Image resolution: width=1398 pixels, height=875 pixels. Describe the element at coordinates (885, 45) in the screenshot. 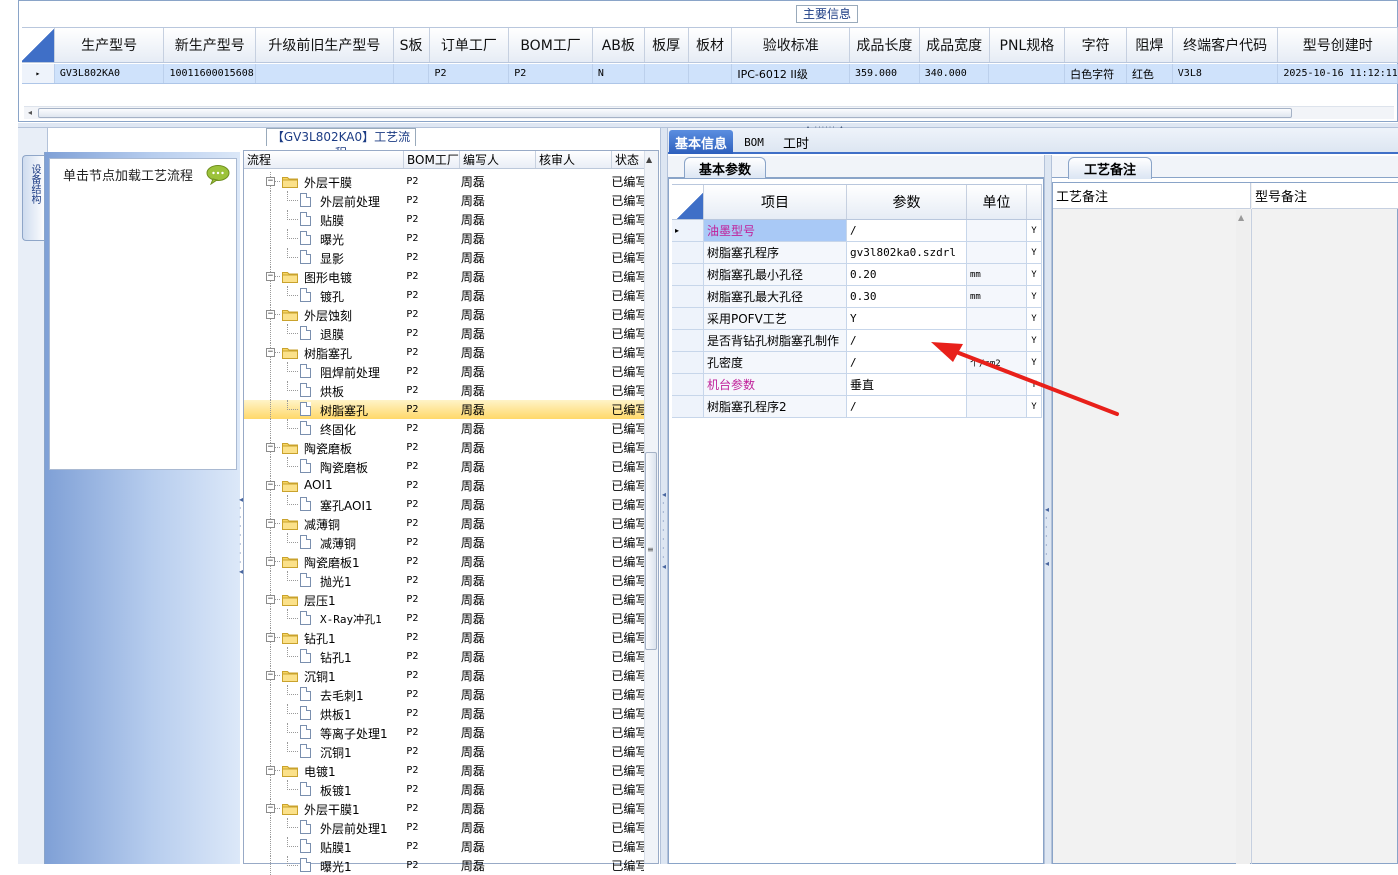

I see `main-grid-col-header: 成品长度` at that location.